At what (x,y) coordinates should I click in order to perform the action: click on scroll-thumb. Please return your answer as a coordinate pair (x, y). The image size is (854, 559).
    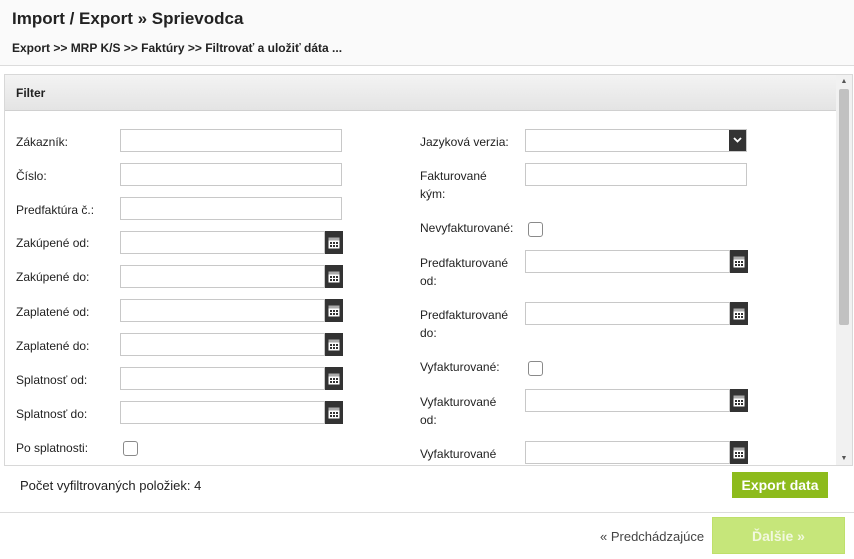
    Looking at the image, I should click on (844, 207).